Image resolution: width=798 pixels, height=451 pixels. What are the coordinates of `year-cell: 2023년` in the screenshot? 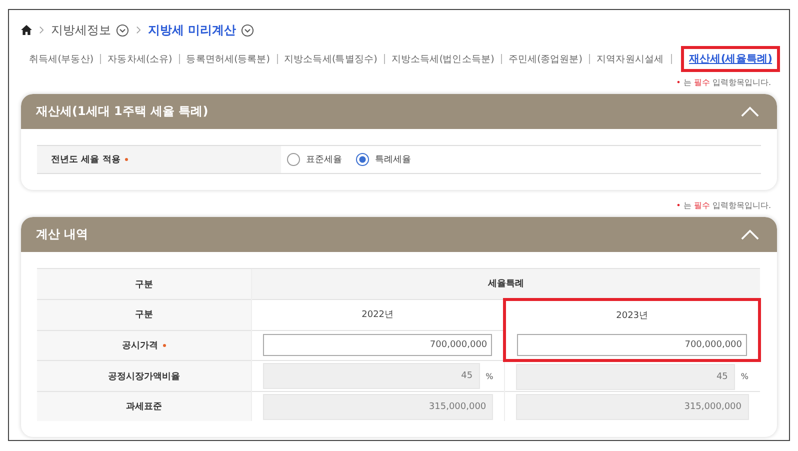 It's located at (632, 315).